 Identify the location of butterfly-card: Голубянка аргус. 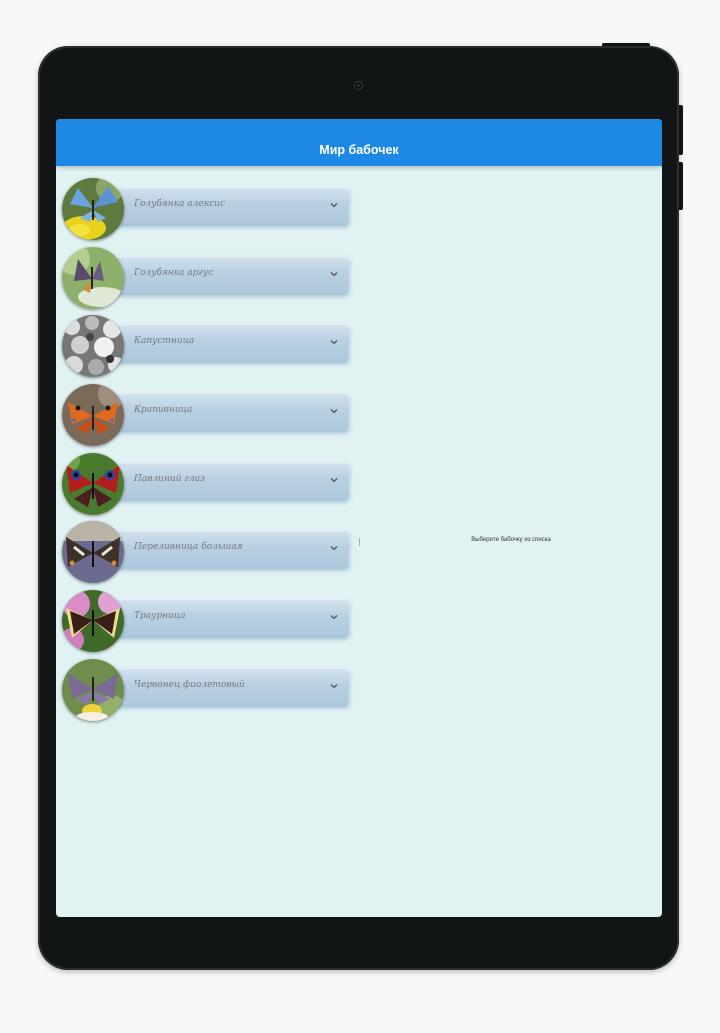
(230, 274).